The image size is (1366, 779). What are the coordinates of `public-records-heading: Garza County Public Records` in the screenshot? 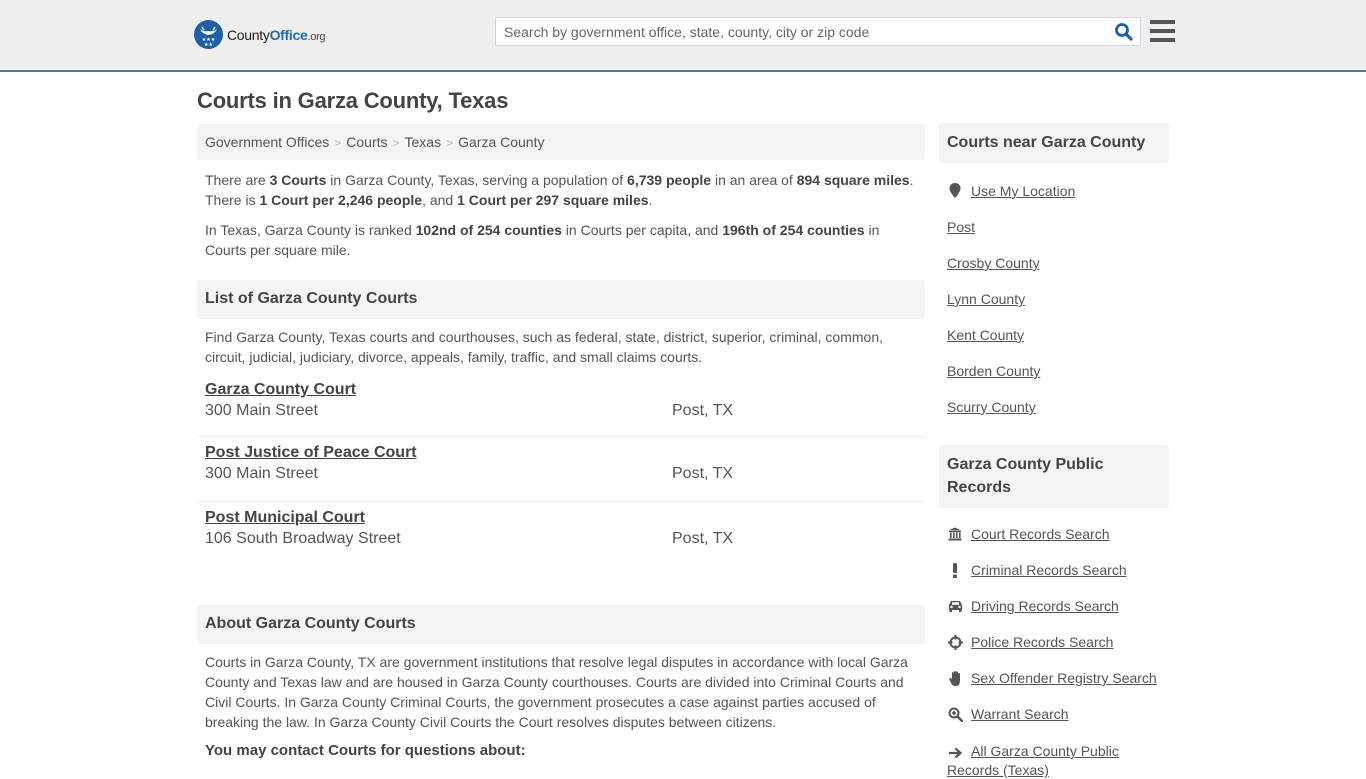 It's located at (1054, 476).